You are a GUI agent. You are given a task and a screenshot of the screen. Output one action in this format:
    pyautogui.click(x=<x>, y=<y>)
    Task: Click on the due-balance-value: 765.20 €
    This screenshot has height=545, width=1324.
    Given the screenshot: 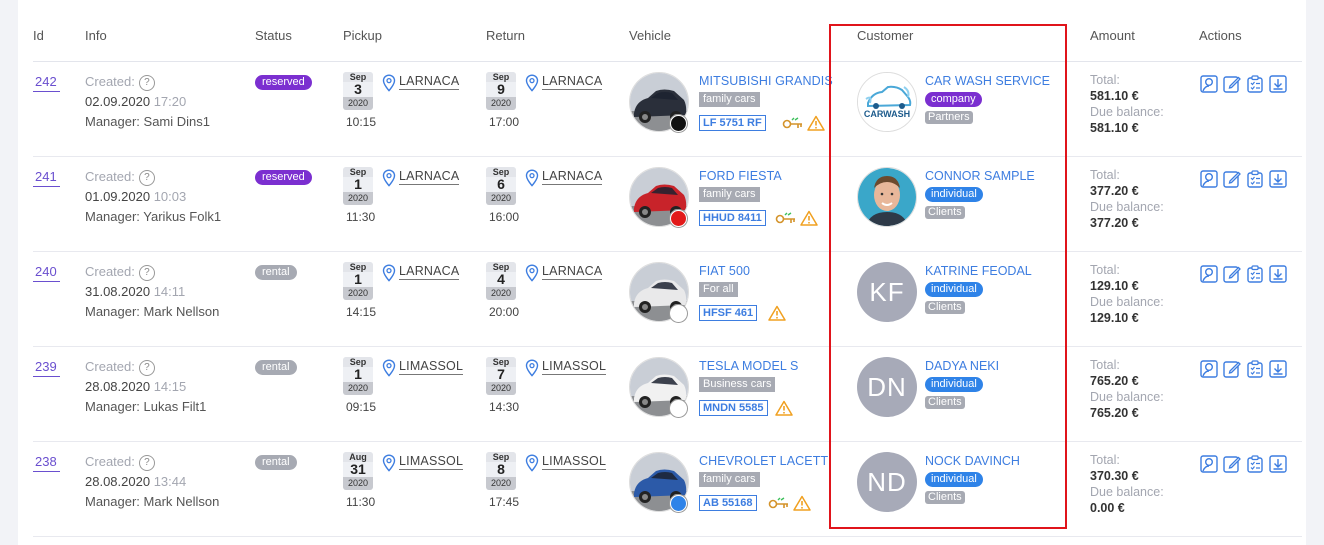 What is the action you would take?
    pyautogui.click(x=1114, y=413)
    